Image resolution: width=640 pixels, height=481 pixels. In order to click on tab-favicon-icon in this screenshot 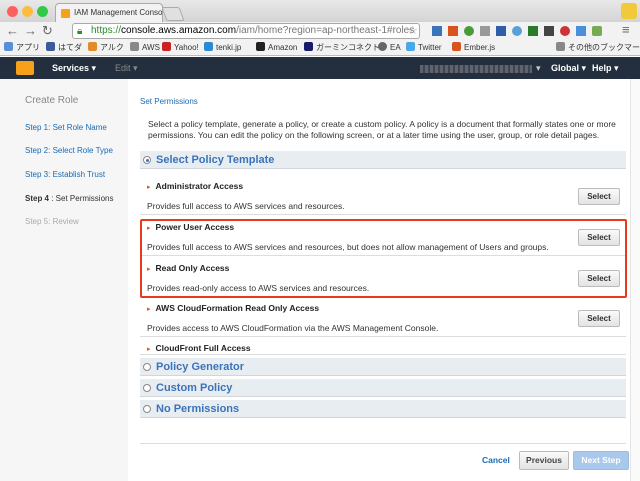, I will do `click(65, 13)`.